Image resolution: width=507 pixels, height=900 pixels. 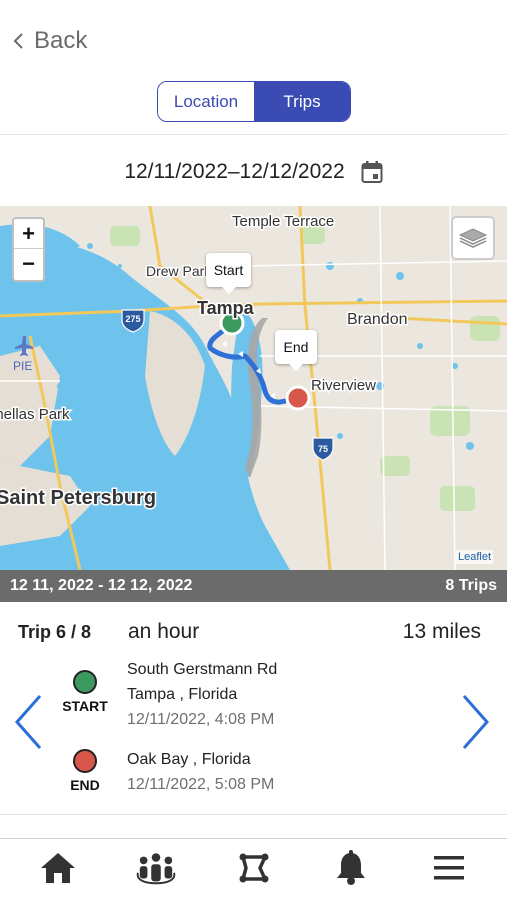 What do you see at coordinates (471, 585) in the screenshot?
I see `summary-count: 8 Trips` at bounding box center [471, 585].